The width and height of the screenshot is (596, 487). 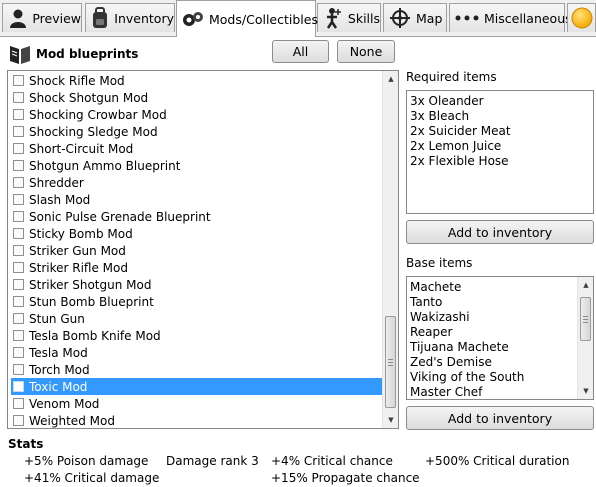 I want to click on mod-list-item: Sticky Bomb Mod, so click(x=196, y=233).